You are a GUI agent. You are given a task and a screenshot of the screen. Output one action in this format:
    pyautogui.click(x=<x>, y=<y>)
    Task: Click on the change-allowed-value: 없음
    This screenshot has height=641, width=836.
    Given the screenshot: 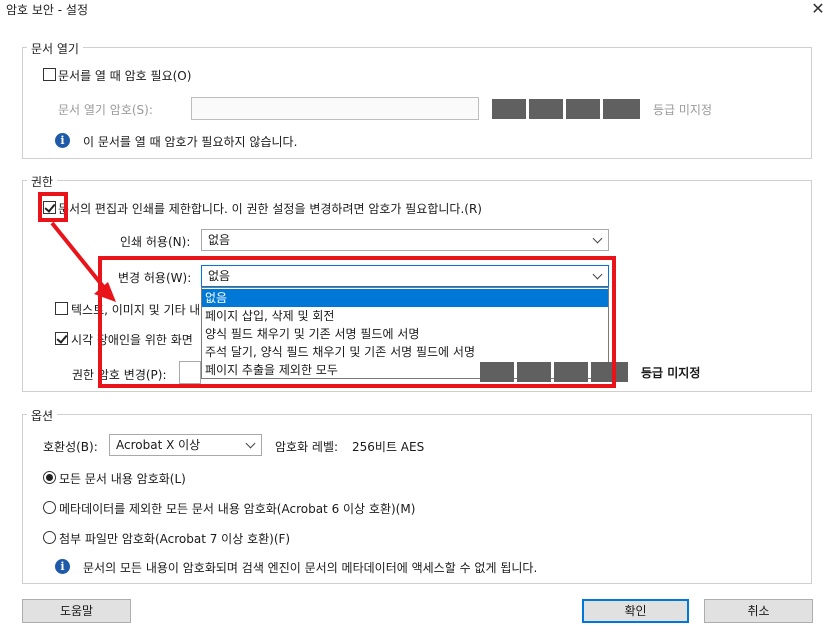 What is the action you would take?
    pyautogui.click(x=219, y=276)
    